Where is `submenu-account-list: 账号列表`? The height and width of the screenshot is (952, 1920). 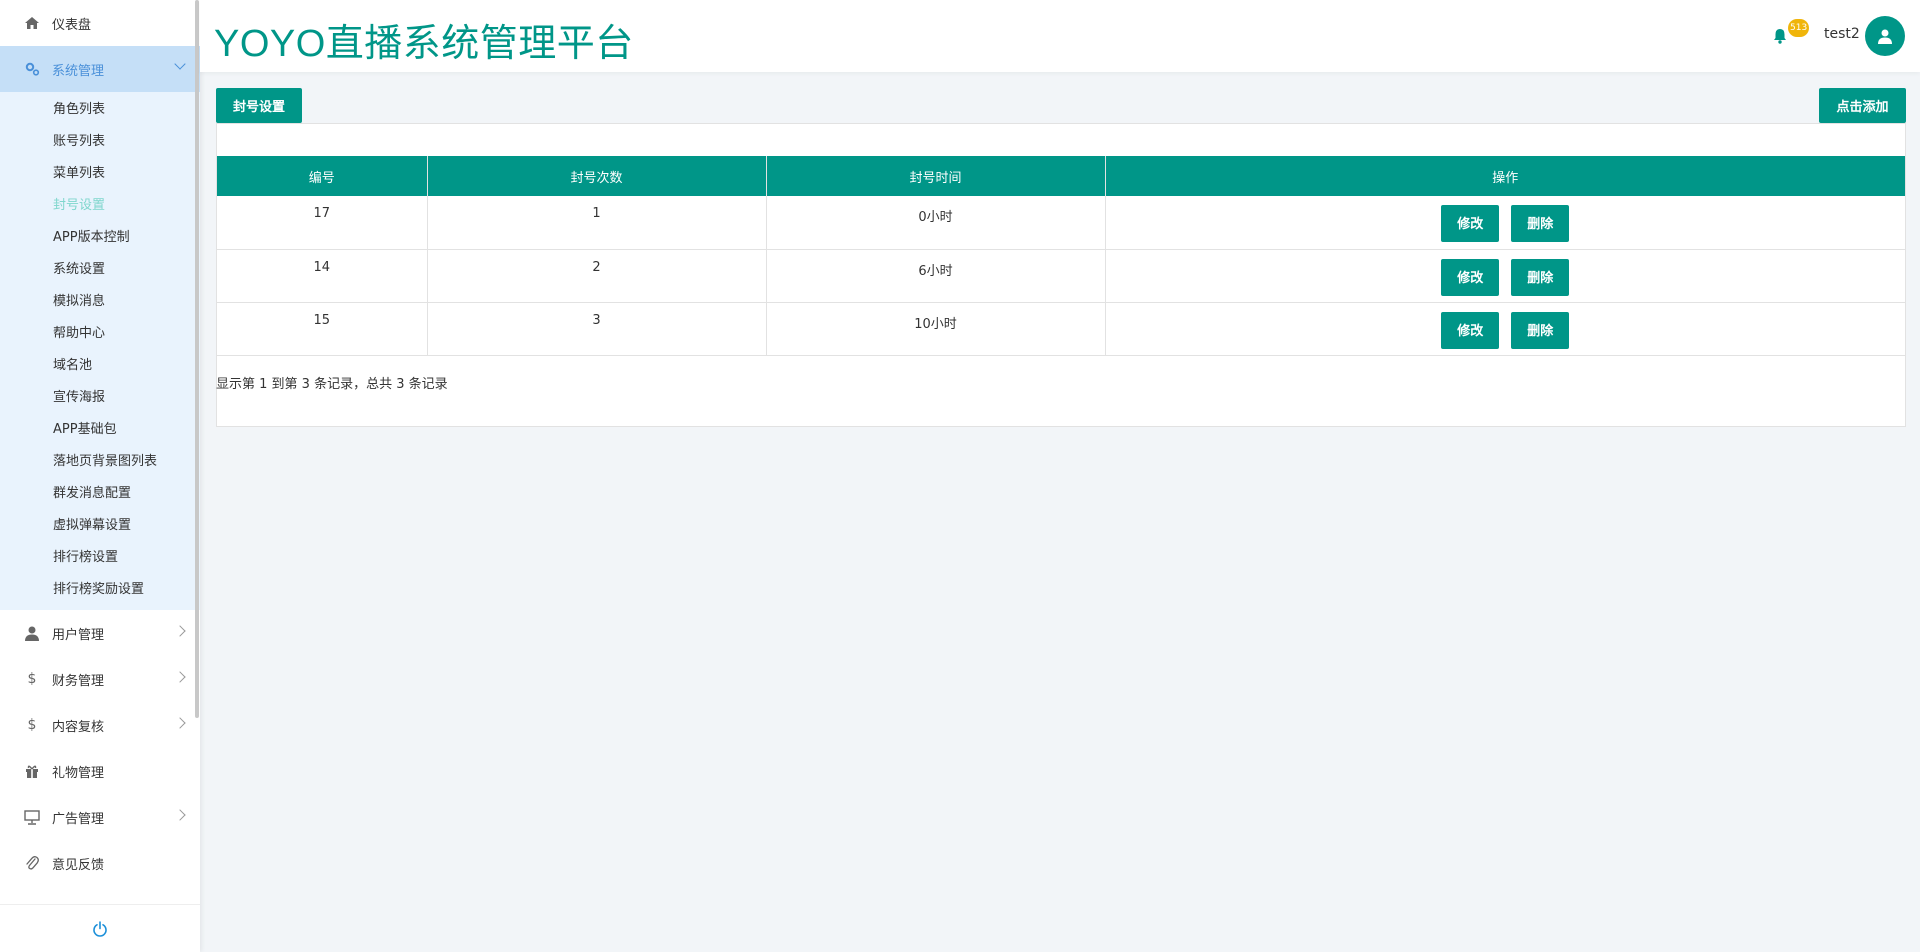
submenu-account-list: 账号列表 is located at coordinates (100, 142).